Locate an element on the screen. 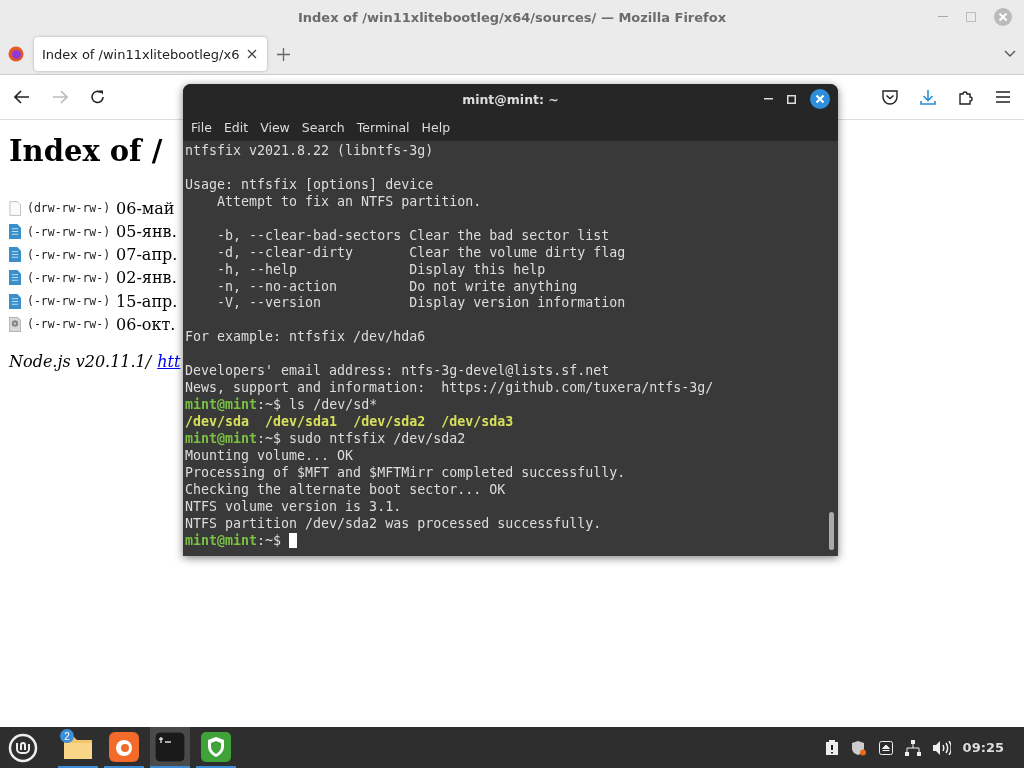  pocket-icon is located at coordinates (890, 97).